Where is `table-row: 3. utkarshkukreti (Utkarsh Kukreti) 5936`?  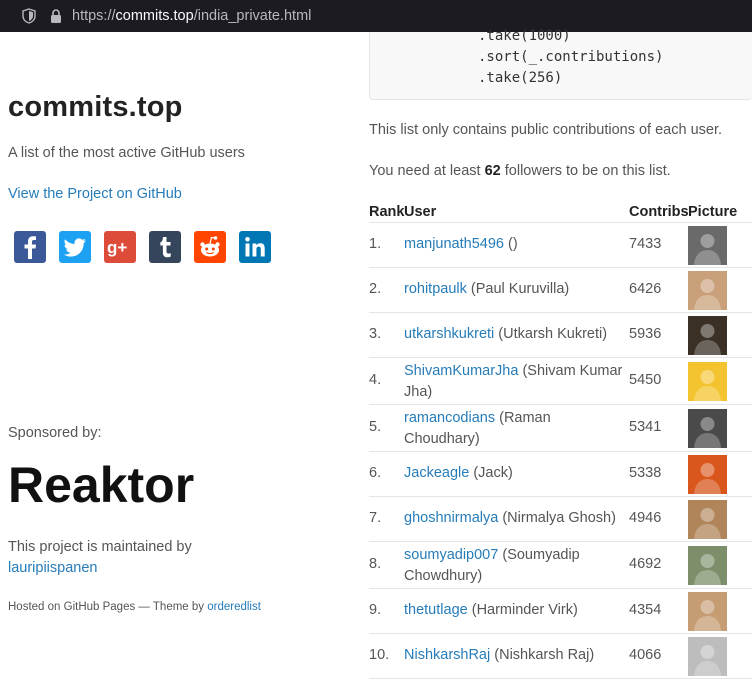
table-row: 3. utkarshkukreti (Utkarsh Kukreti) 5936 is located at coordinates (560, 335).